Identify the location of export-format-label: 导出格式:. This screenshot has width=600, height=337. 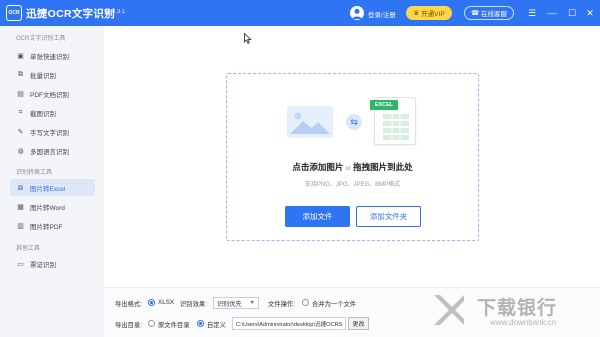
(128, 304).